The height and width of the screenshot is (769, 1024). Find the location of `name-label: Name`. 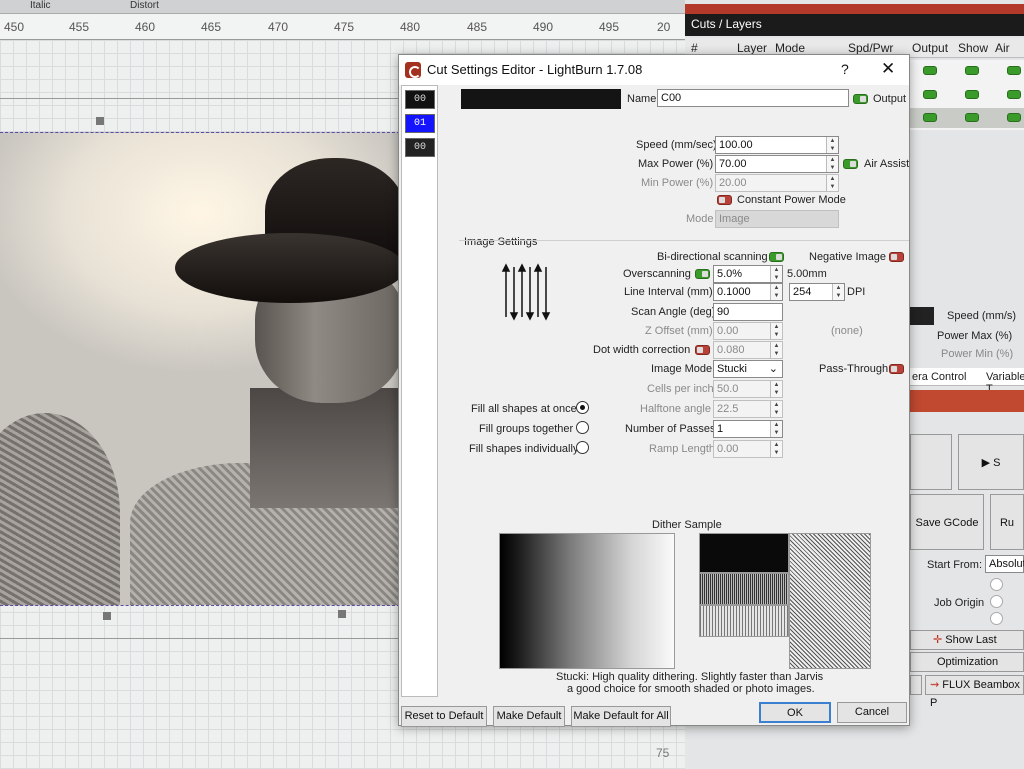

name-label: Name is located at coordinates (642, 99).